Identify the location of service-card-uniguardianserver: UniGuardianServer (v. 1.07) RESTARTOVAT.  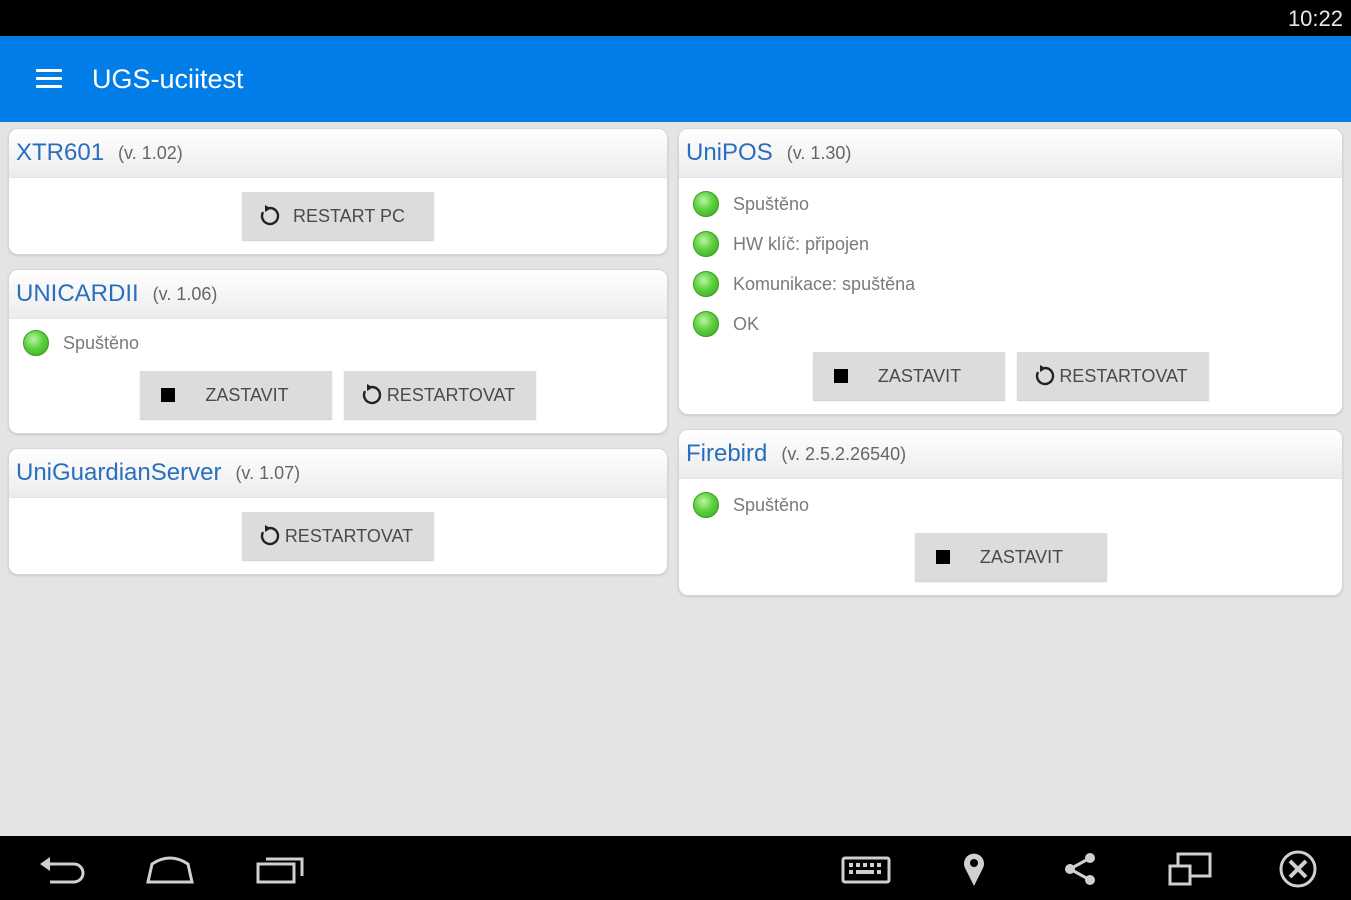
(338, 511).